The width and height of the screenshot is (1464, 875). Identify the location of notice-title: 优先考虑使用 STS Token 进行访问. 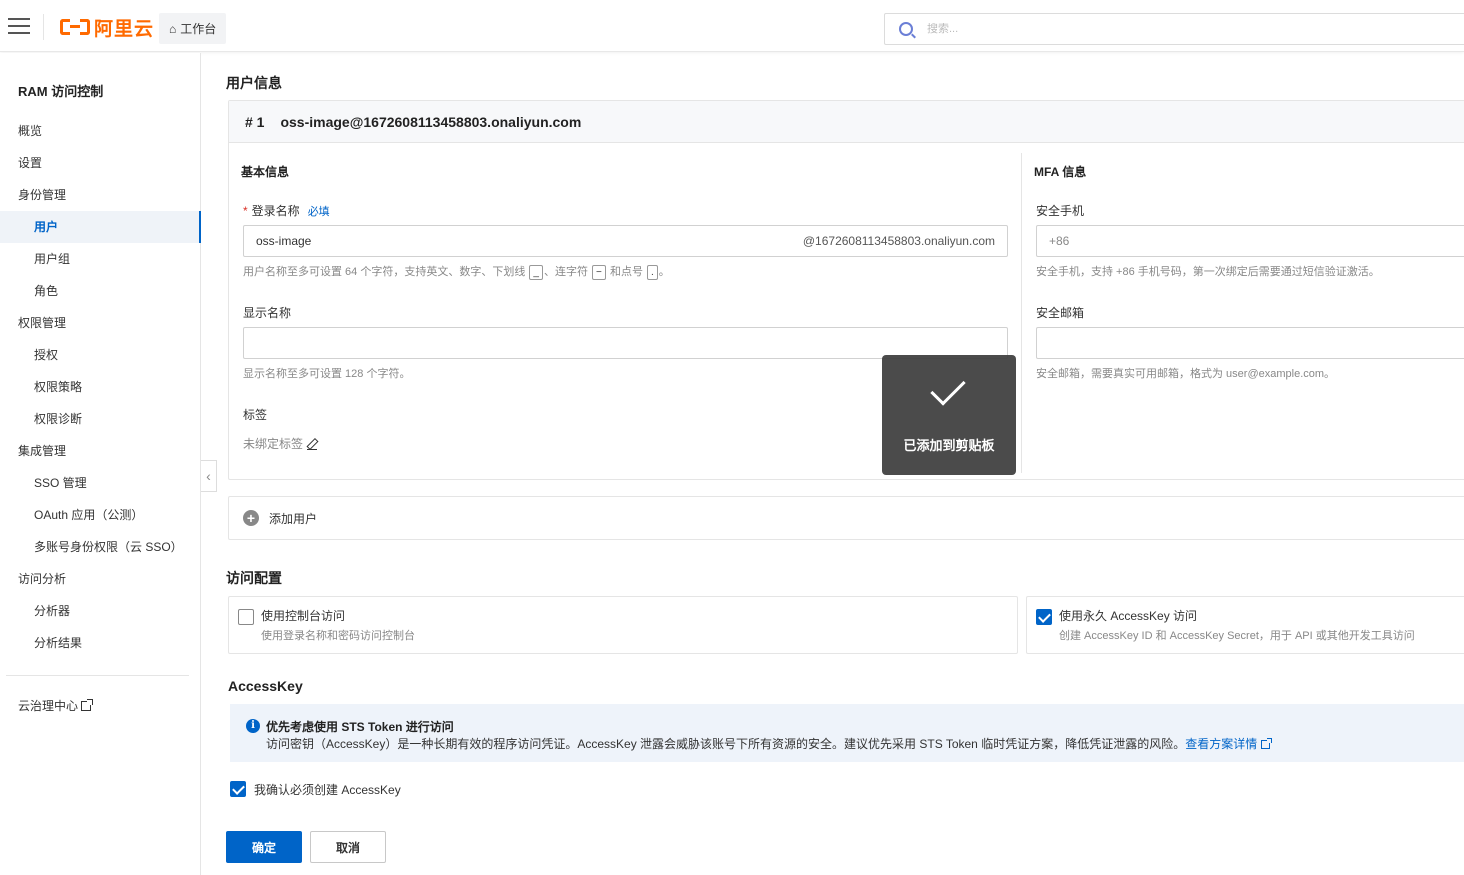
(360, 727).